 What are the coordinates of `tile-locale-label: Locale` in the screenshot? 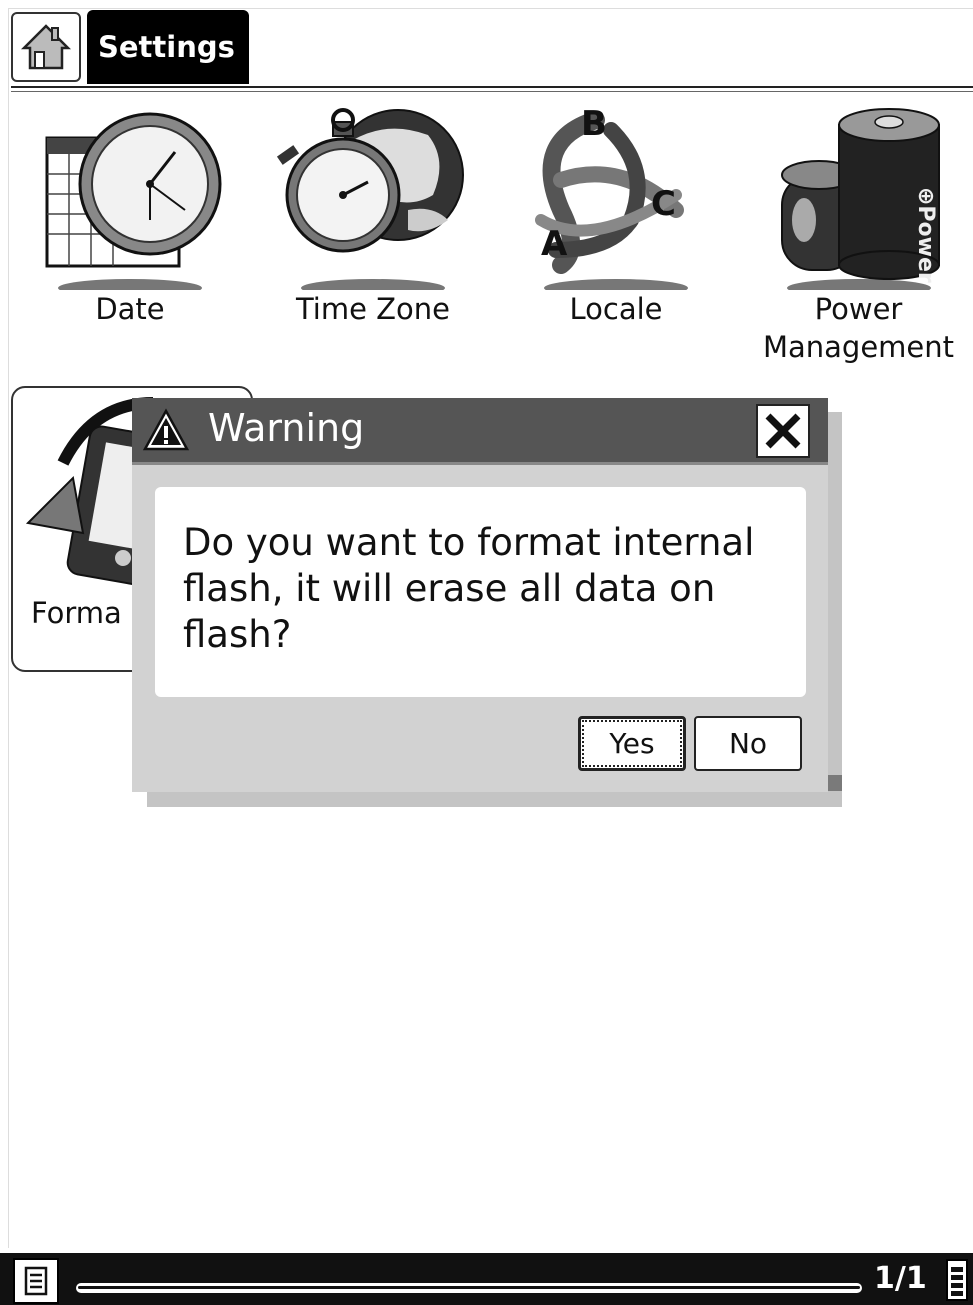 It's located at (616, 309).